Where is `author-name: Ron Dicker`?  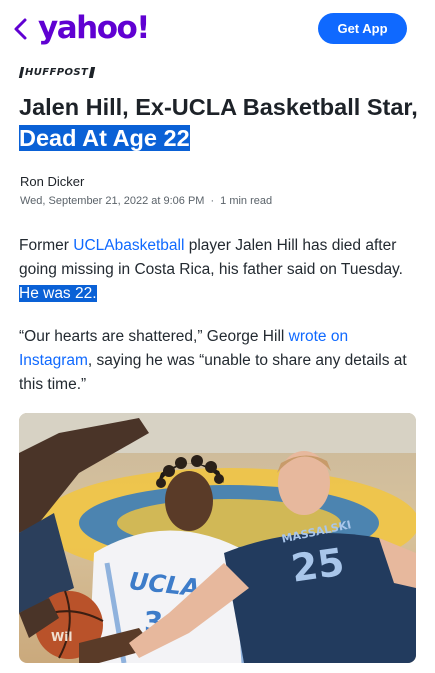
author-name: Ron Dicker is located at coordinates (52, 181).